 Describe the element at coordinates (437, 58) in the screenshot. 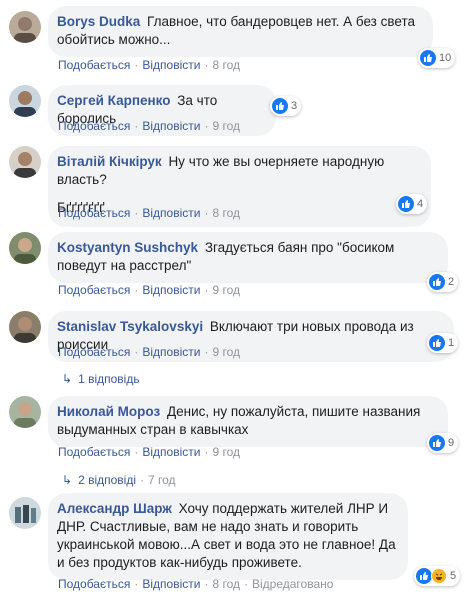

I see `reaction-count: 10` at that location.